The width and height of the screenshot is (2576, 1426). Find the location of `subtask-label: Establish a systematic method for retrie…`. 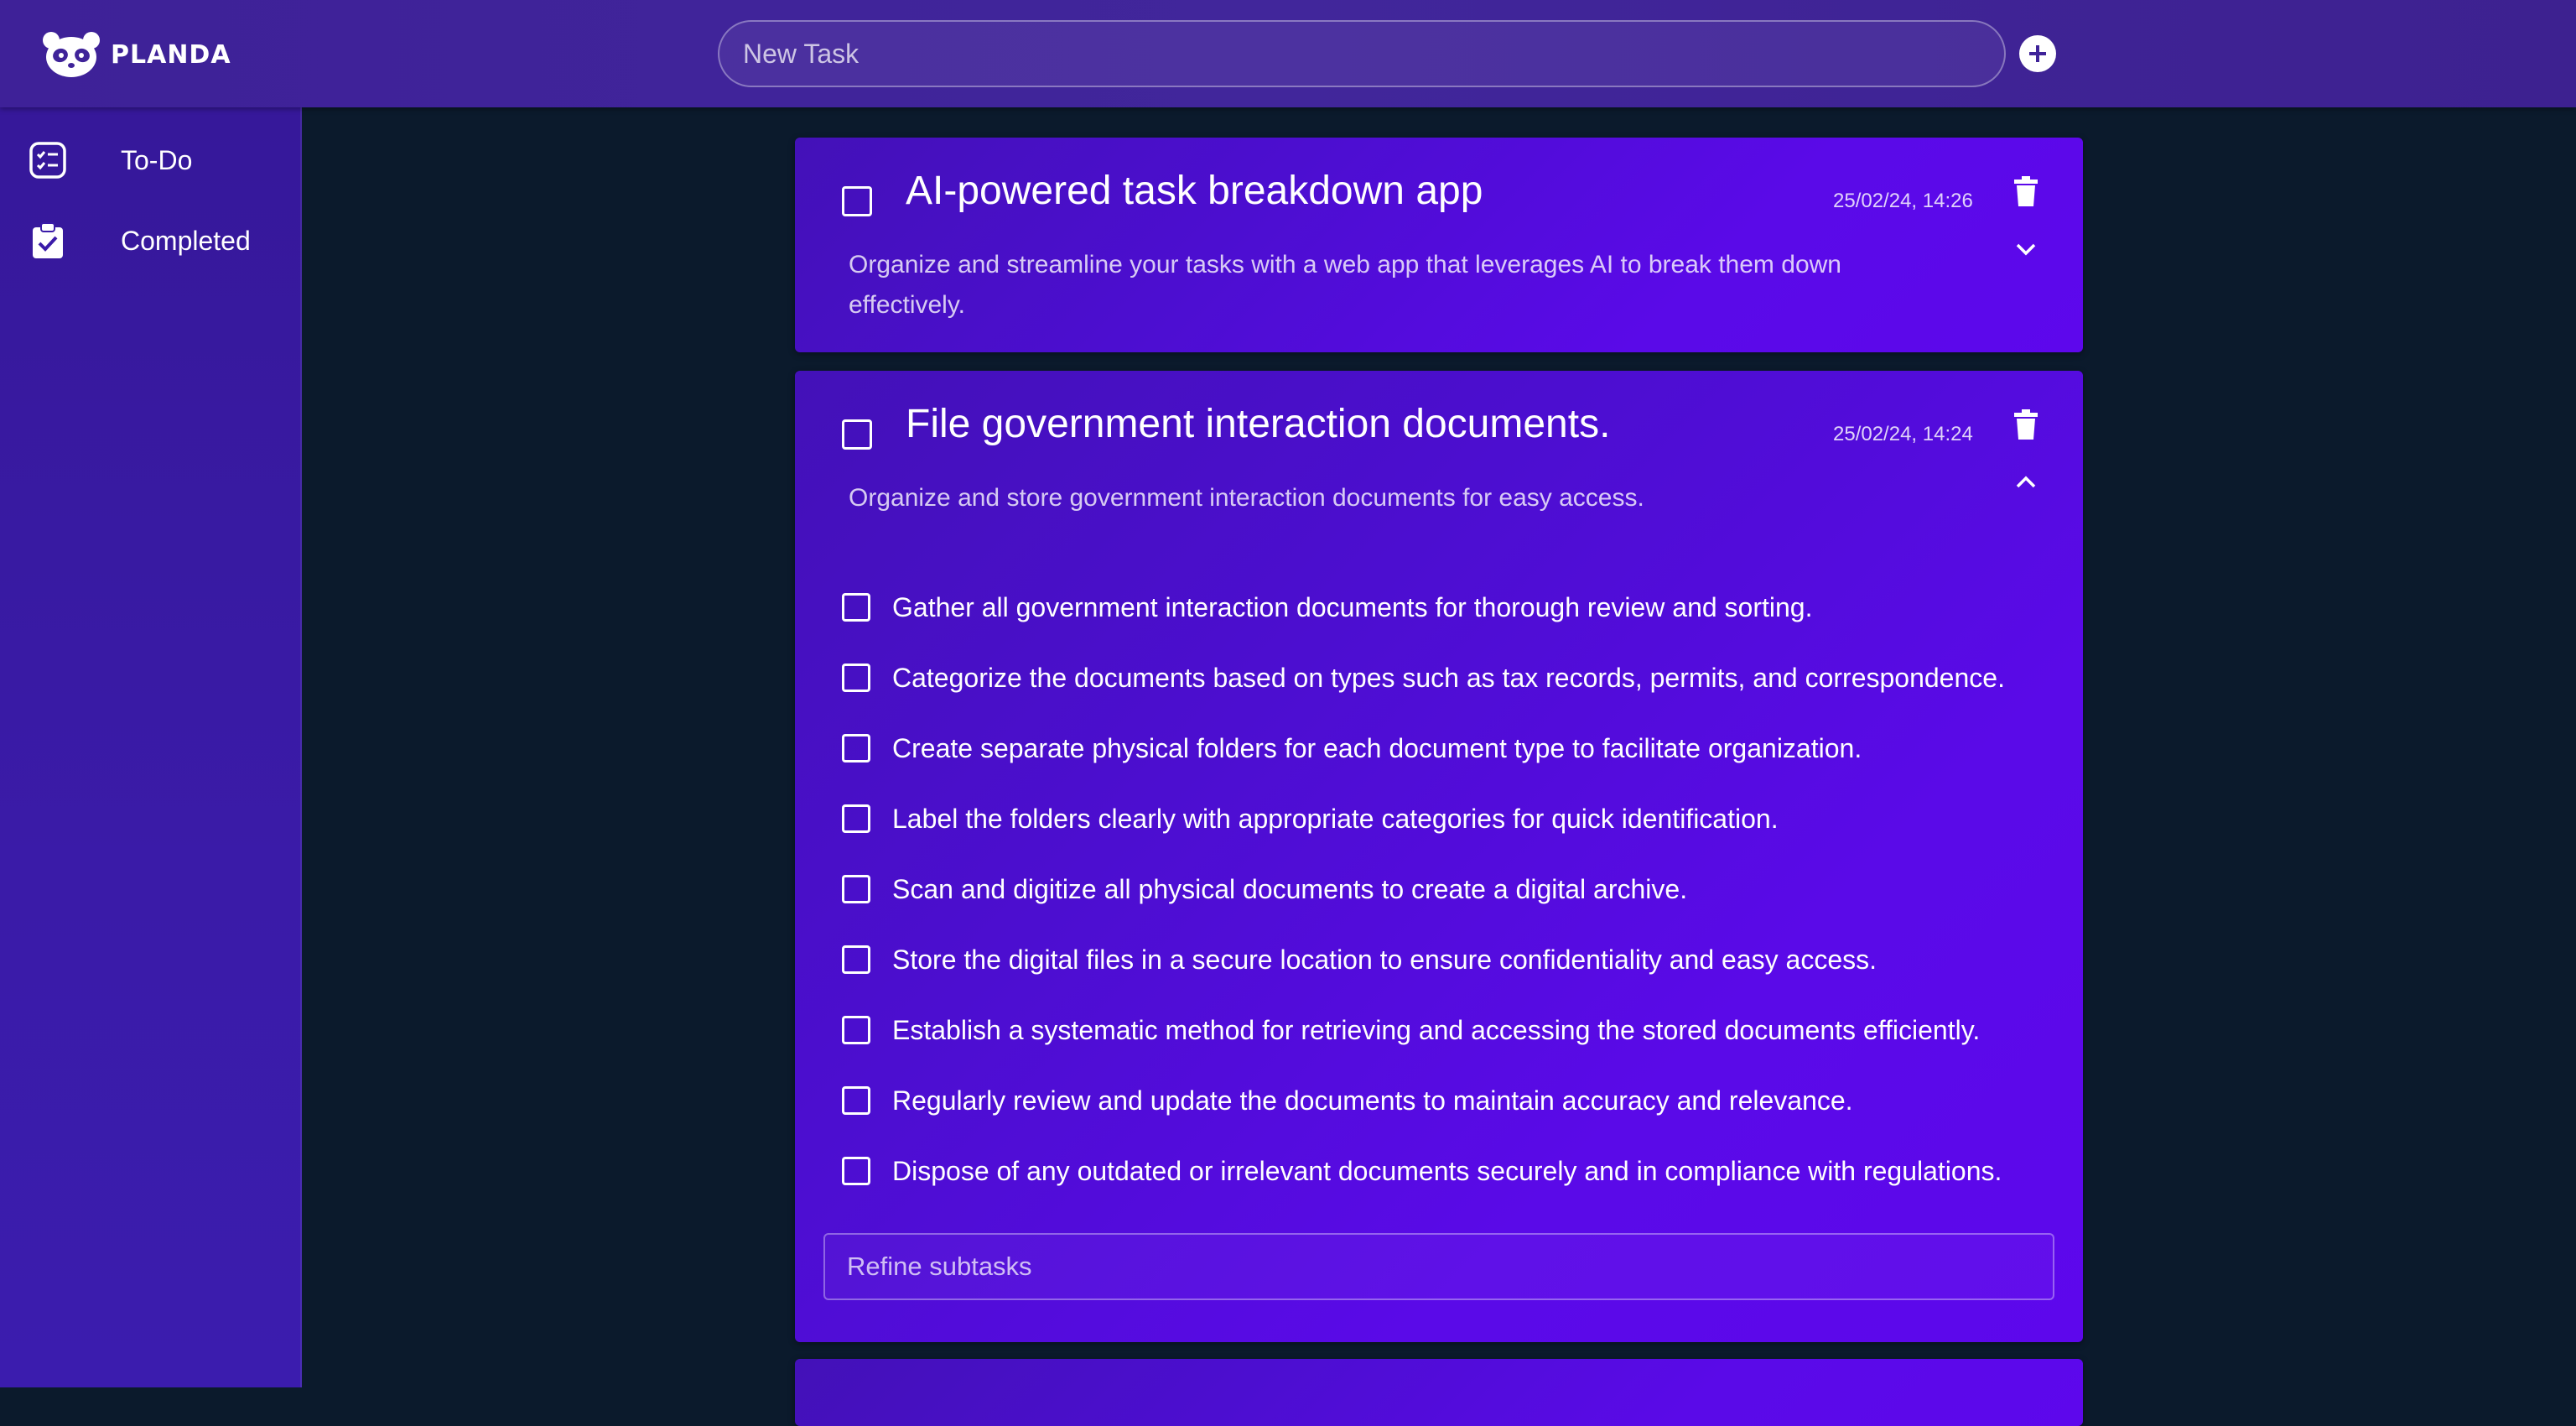

subtask-label: Establish a systematic method for retrie… is located at coordinates (1436, 1029).